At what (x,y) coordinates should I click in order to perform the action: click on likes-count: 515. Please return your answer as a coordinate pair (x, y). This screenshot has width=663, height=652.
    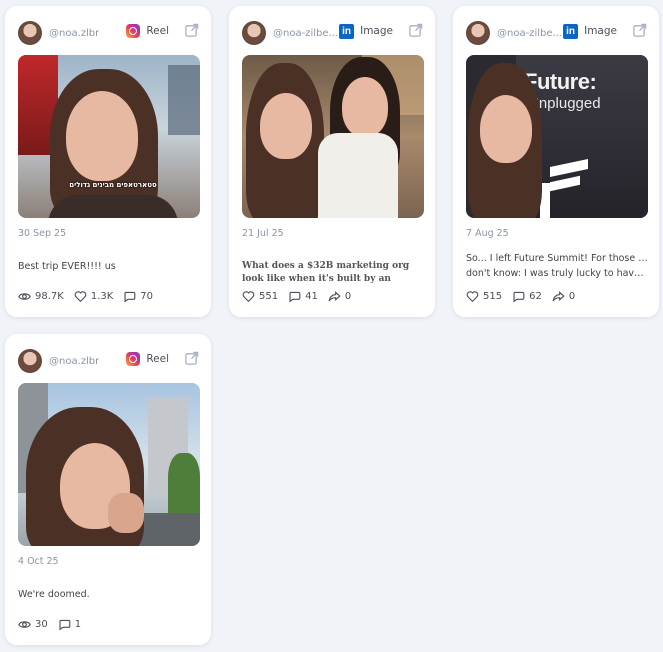
    Looking at the image, I should click on (493, 296).